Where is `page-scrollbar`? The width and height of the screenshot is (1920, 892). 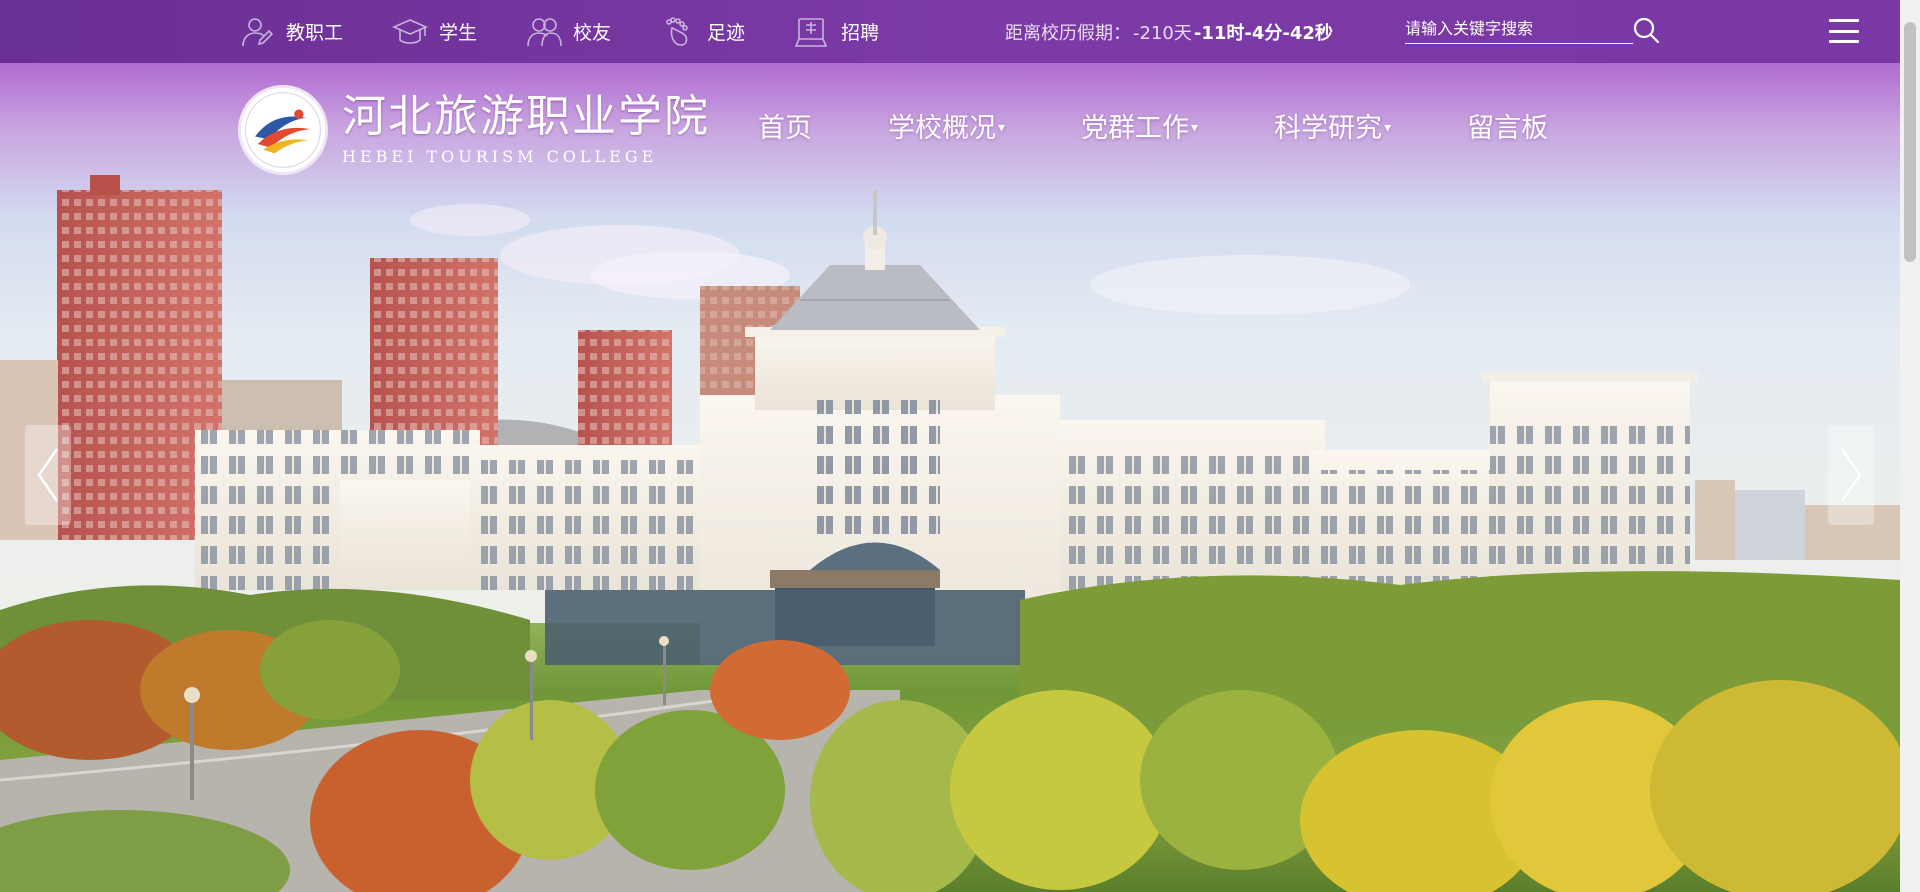
page-scrollbar is located at coordinates (1910, 446).